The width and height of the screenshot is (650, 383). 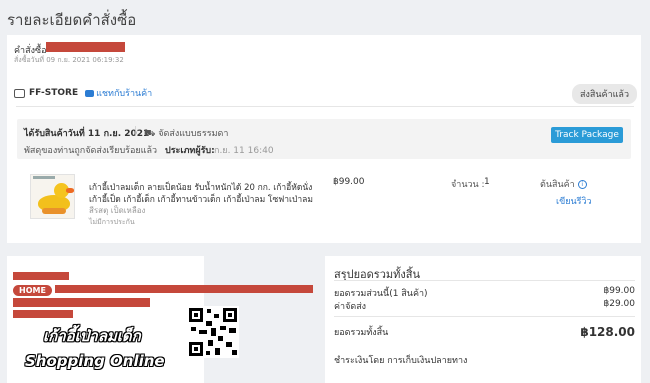 I want to click on payment-method: ชำระเงินโดย การเก็บเงินปลายทาง, so click(x=401, y=361).